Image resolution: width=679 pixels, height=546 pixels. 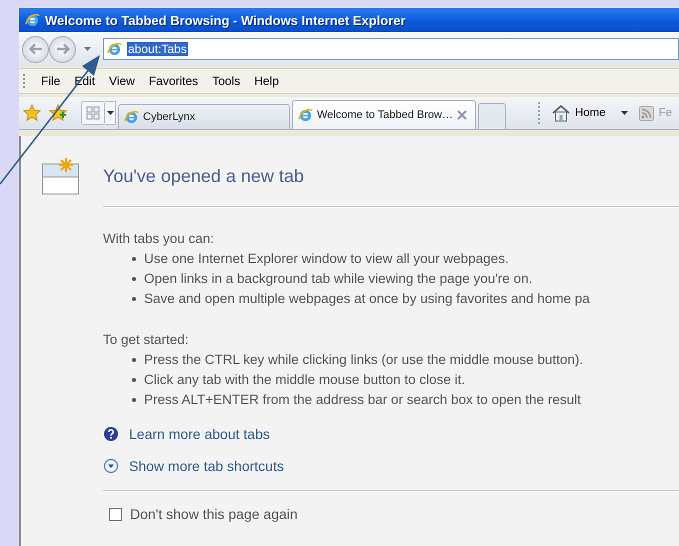 What do you see at coordinates (227, 81) in the screenshot?
I see `menu-item: Tools` at bounding box center [227, 81].